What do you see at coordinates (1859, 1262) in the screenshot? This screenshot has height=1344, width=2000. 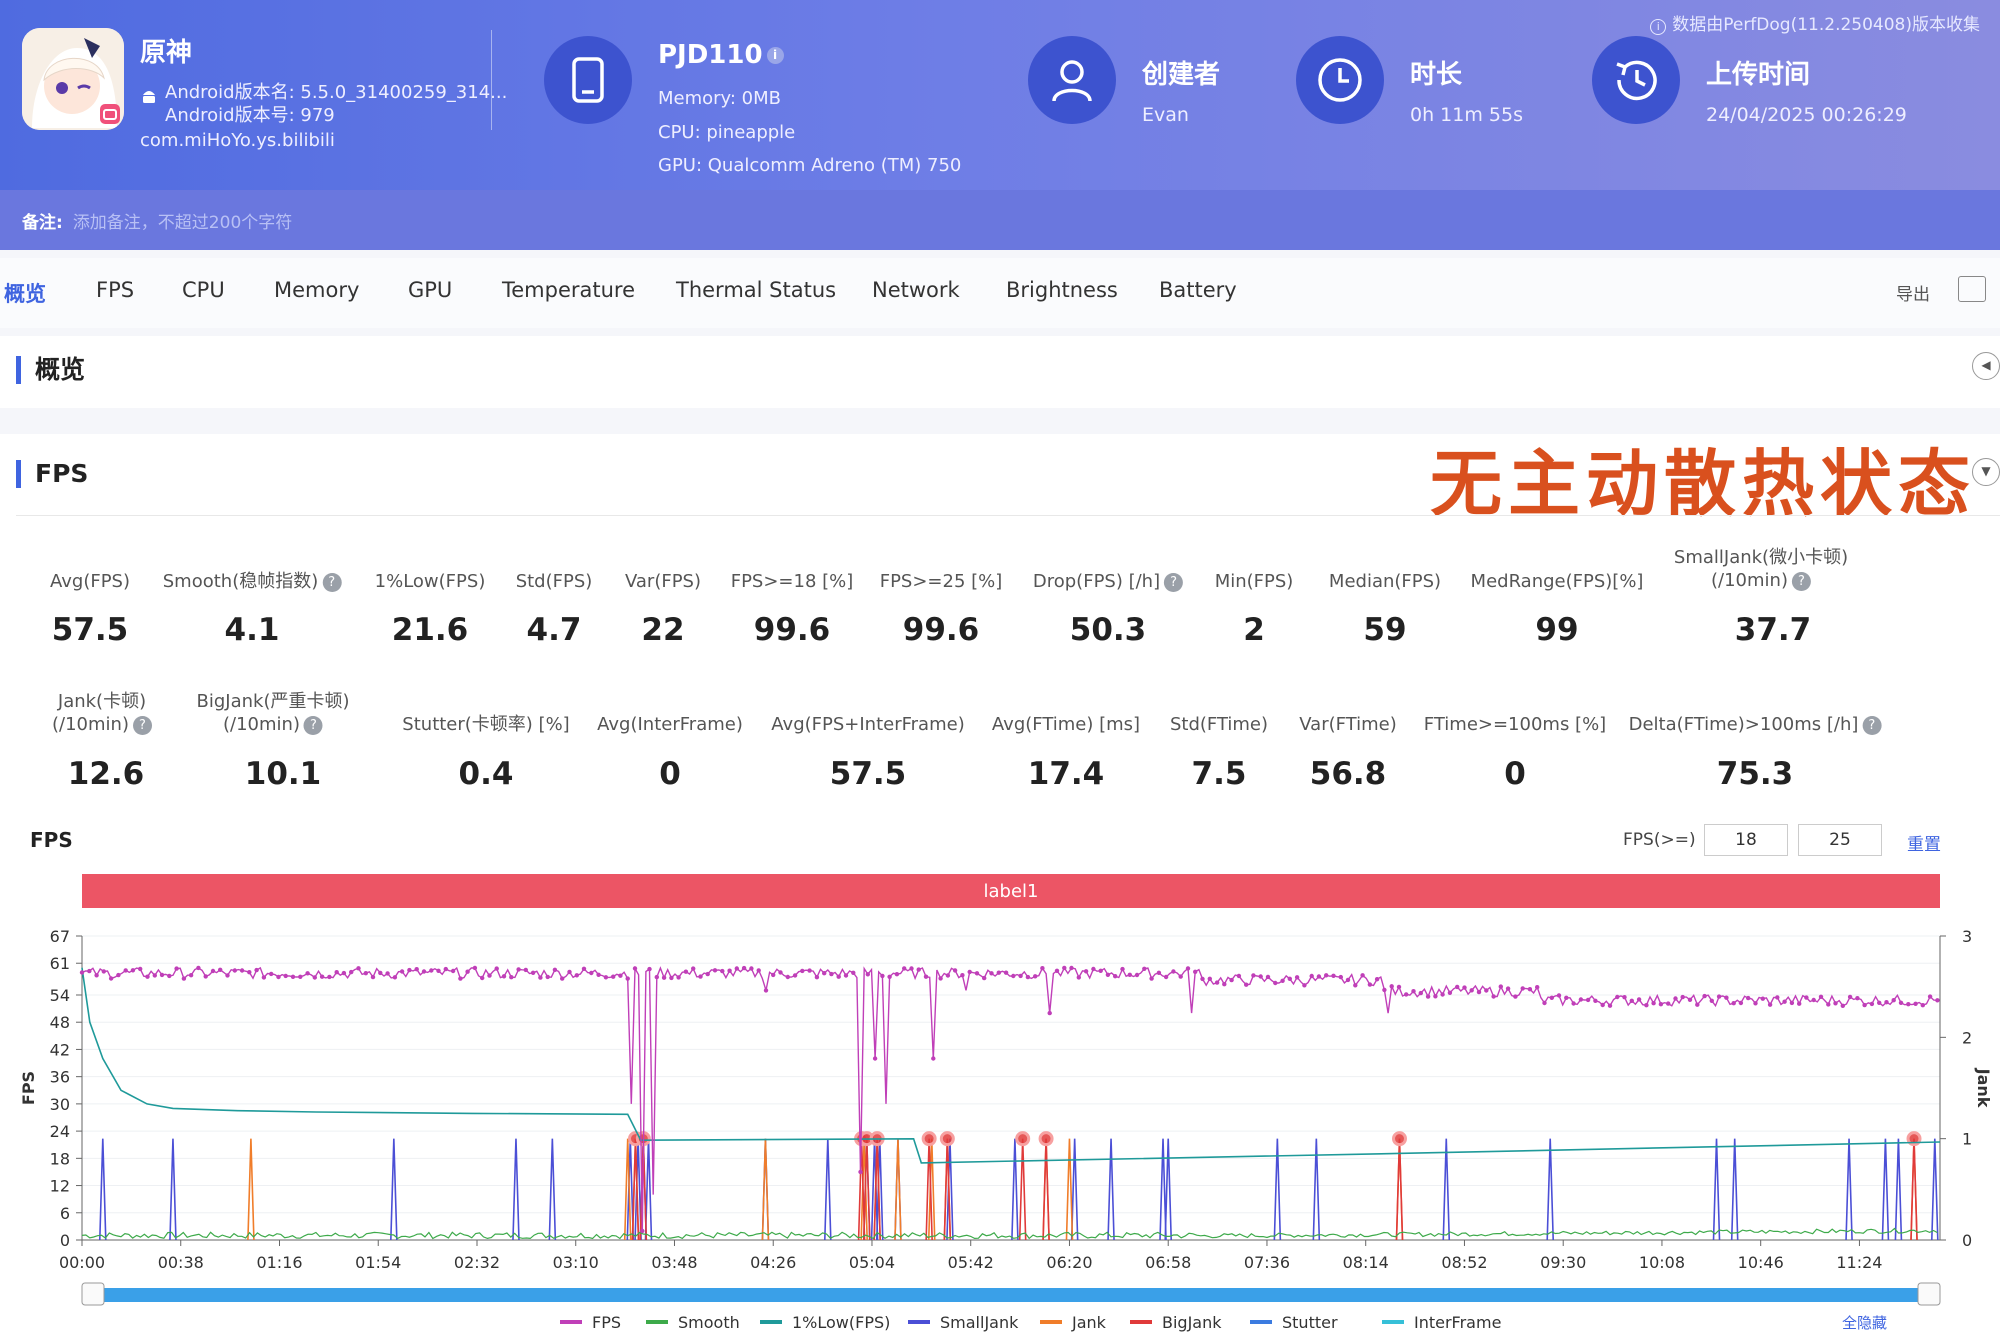 I see `x-tick-label: 11:24` at bounding box center [1859, 1262].